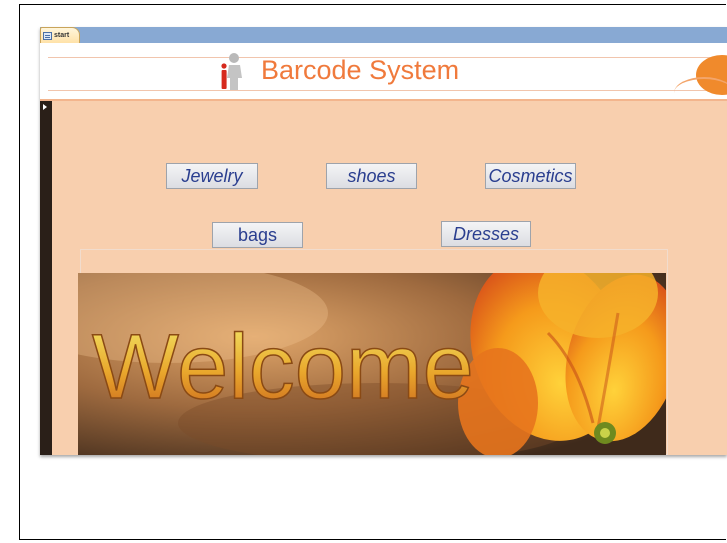  What do you see at coordinates (700, 93) in the screenshot?
I see `decorative-arc` at bounding box center [700, 93].